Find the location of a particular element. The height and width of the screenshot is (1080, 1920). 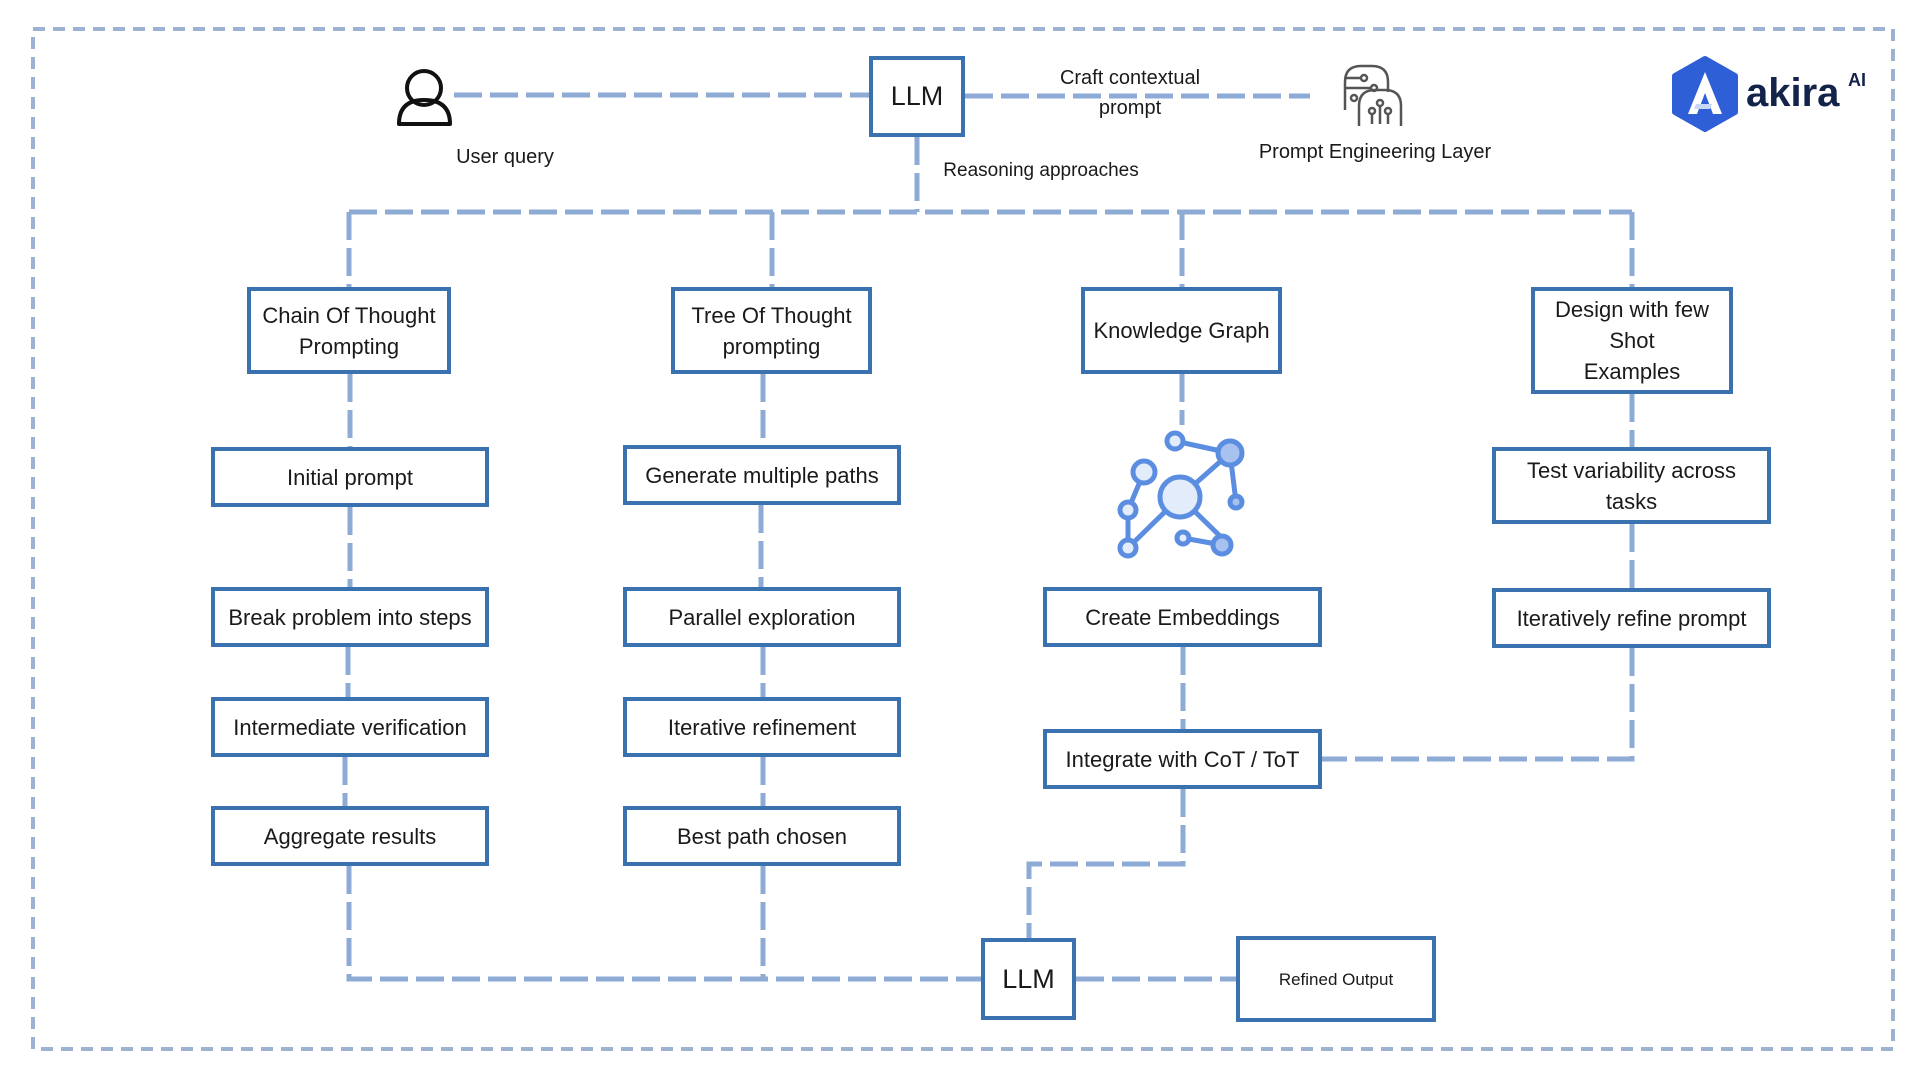

kg-step-integrate: Integrate with CoT / ToT is located at coordinates (1182, 759).